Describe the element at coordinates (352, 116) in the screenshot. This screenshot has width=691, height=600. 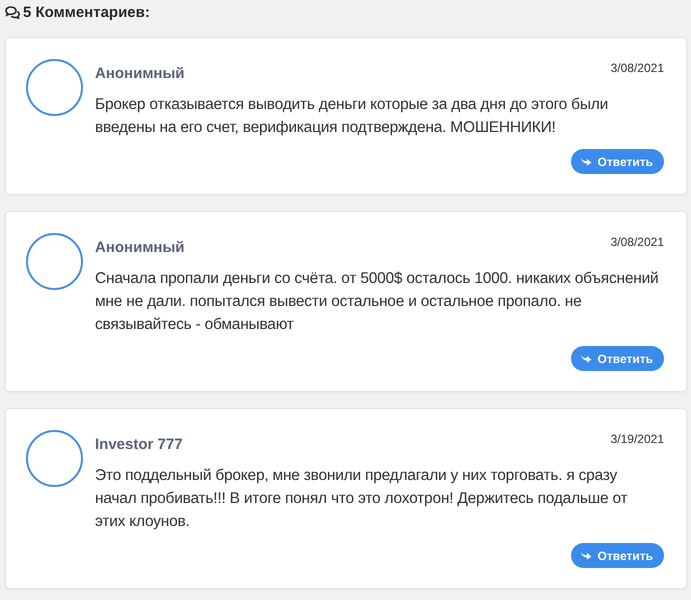
I see `comment-text: Брокер отказывается выводить деньги которые за два дня до этого были введены на его счет, верификация подтверждена. МОШЕННИКИ!` at that location.